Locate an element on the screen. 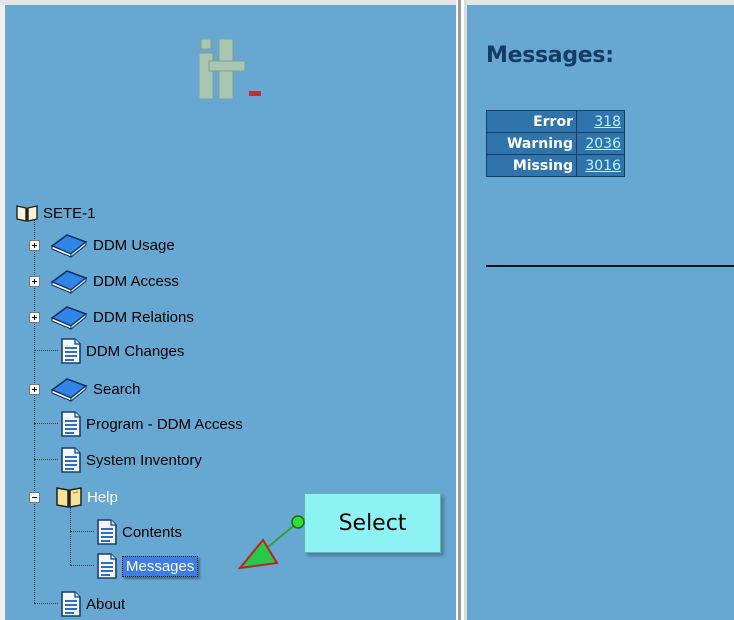 This screenshot has height=620, width=734. messages-table: Error 318 Warning 2036 Missing 3016 is located at coordinates (555, 143).